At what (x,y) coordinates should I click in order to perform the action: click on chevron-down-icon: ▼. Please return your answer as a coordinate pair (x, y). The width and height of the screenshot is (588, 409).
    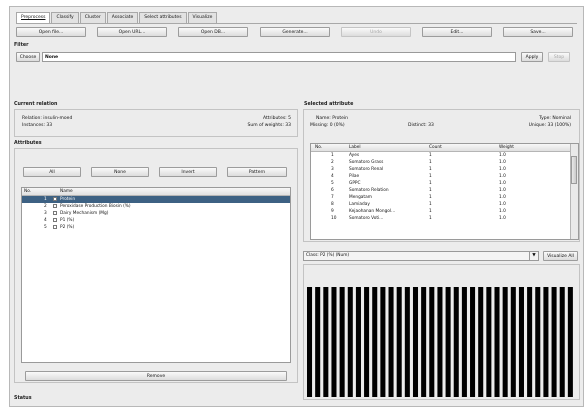
    Looking at the image, I should click on (533, 256).